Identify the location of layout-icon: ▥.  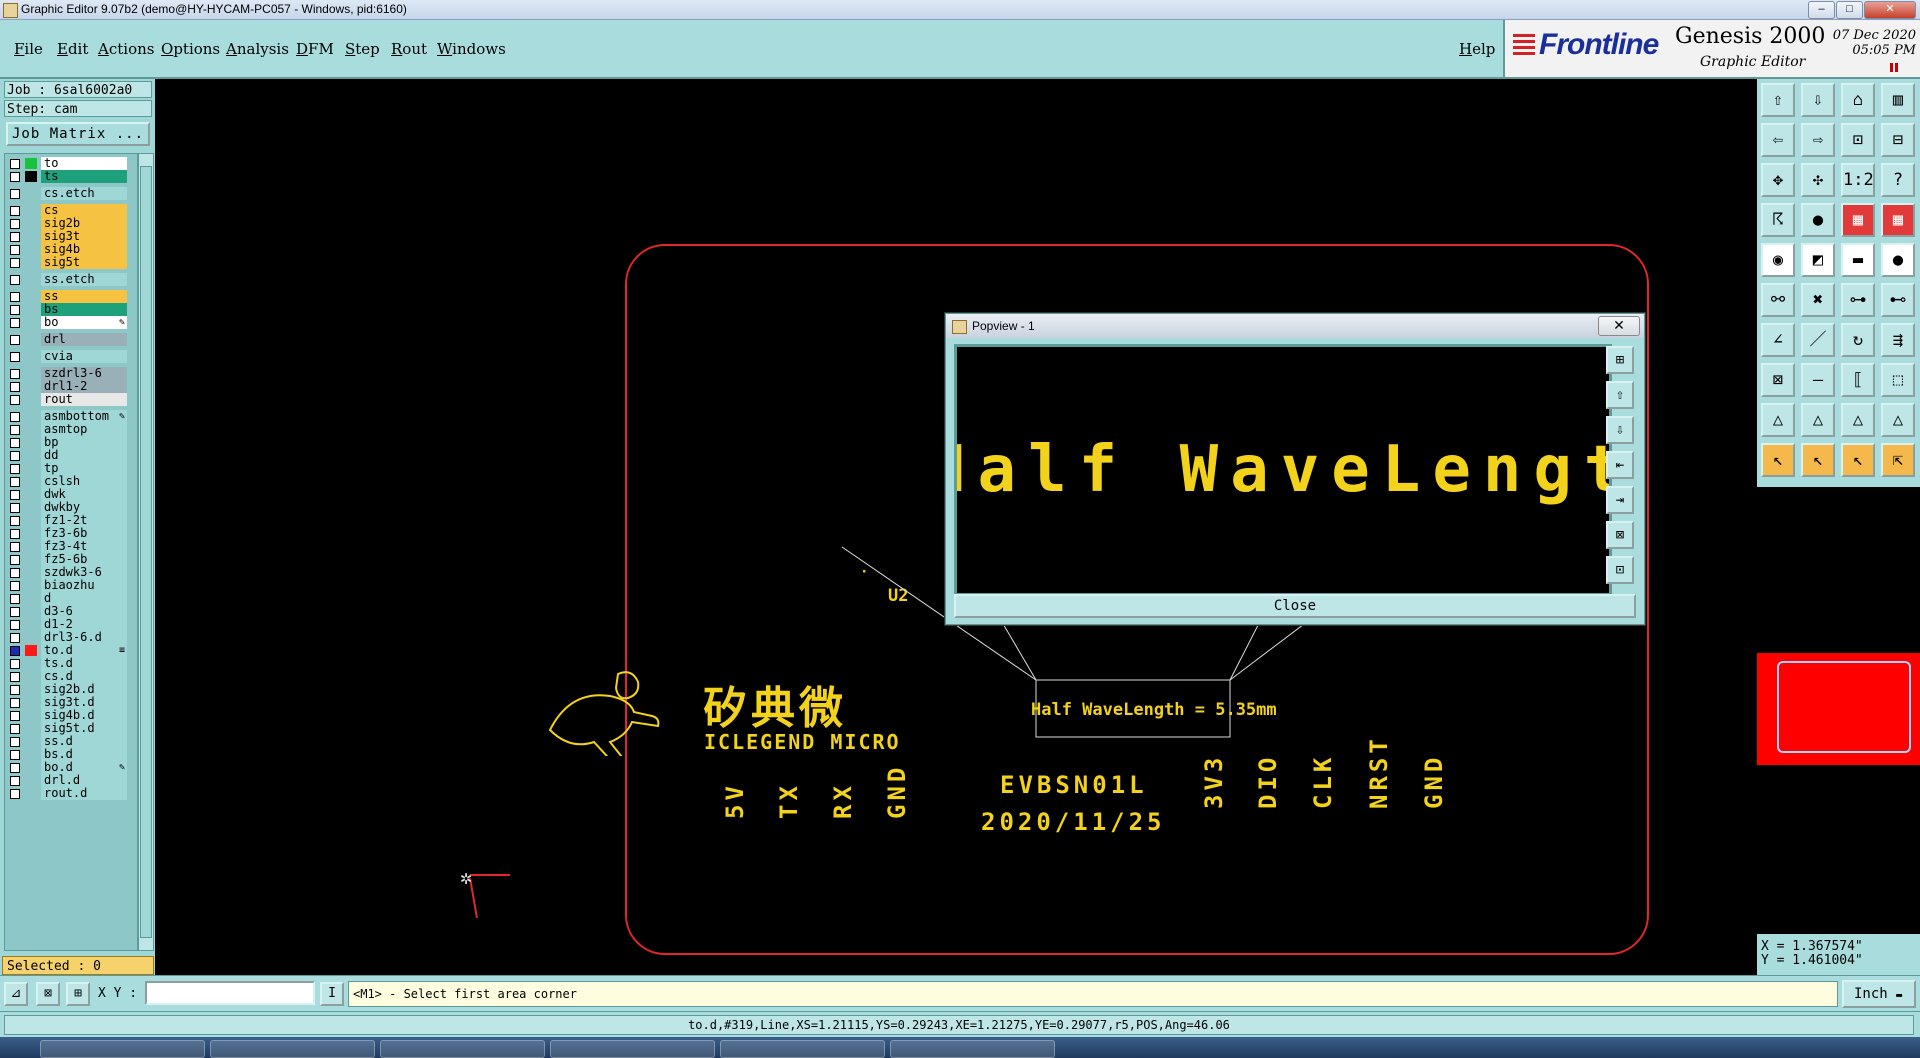
(1898, 100).